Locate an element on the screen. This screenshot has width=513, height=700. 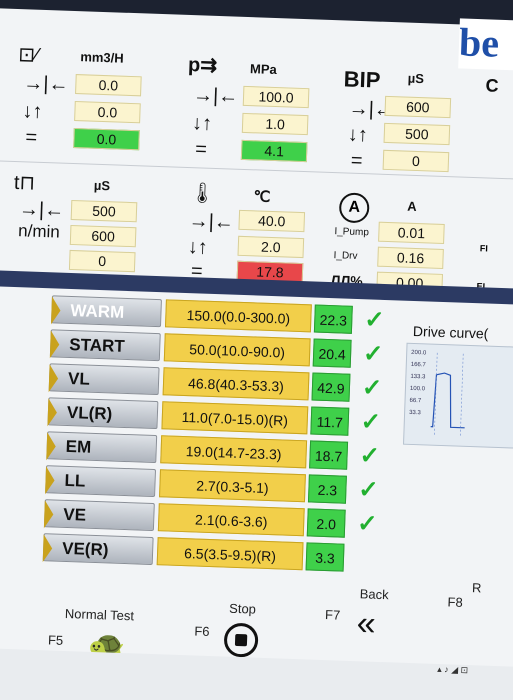
flow-icon: ⊡∕ is located at coordinates (28, 55).